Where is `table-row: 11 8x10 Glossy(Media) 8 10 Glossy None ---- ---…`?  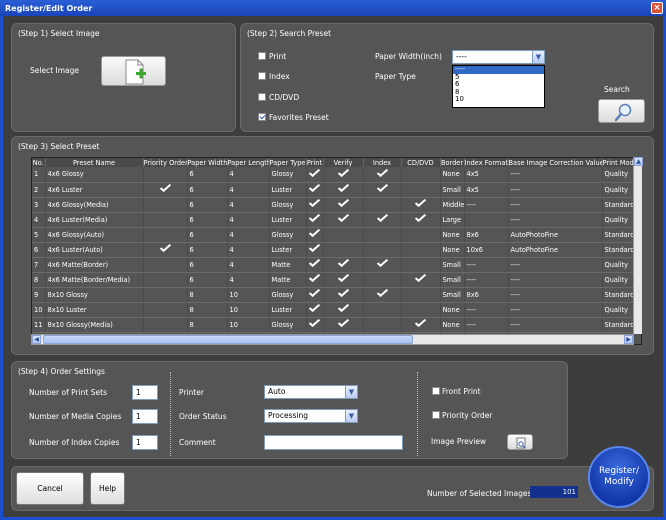 table-row: 11 8x10 Glossy(Media) 8 10 Glossy None ---- ---… is located at coordinates (335, 325).